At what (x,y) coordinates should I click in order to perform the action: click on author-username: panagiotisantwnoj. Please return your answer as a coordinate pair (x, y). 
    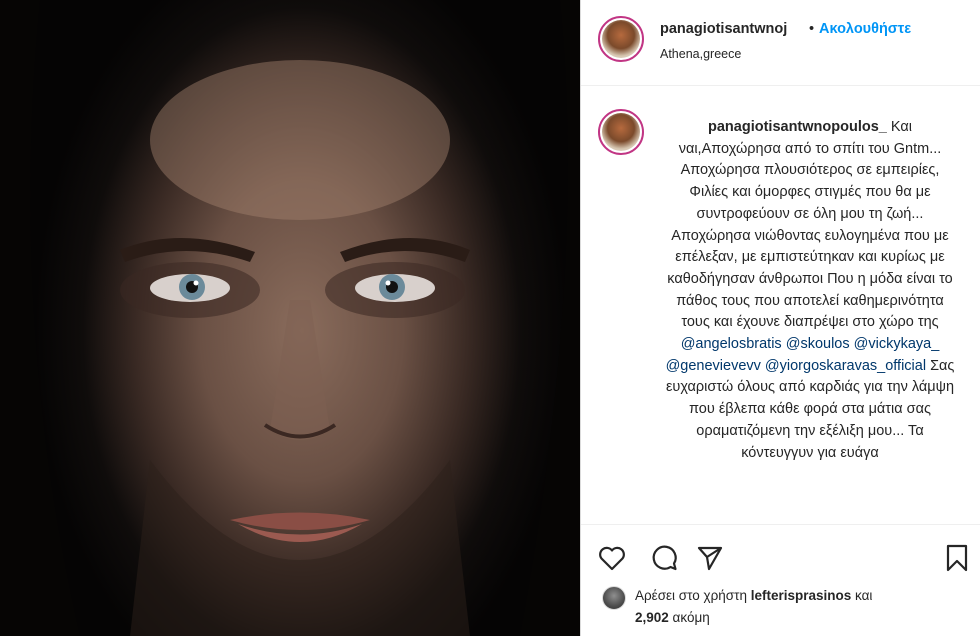
    Looking at the image, I should click on (735, 29).